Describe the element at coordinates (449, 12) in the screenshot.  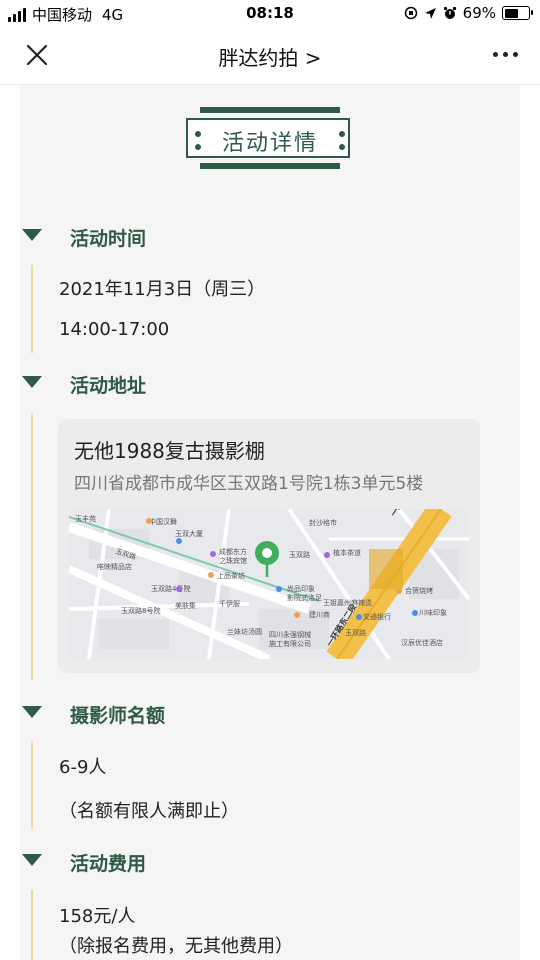
I see `alarm-icon` at that location.